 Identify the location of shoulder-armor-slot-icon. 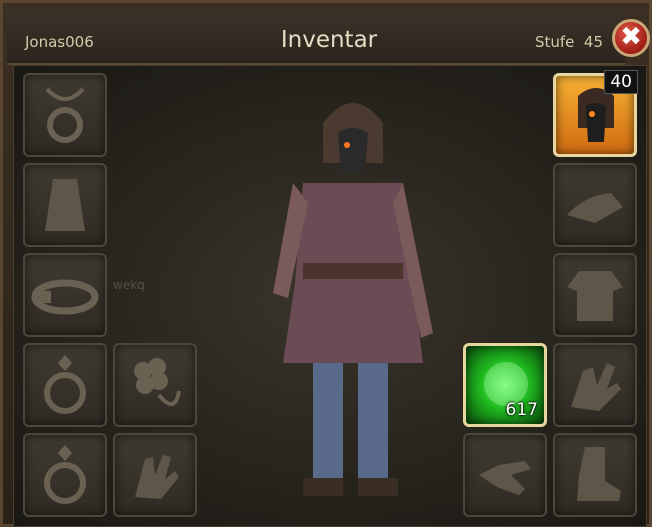
(595, 208).